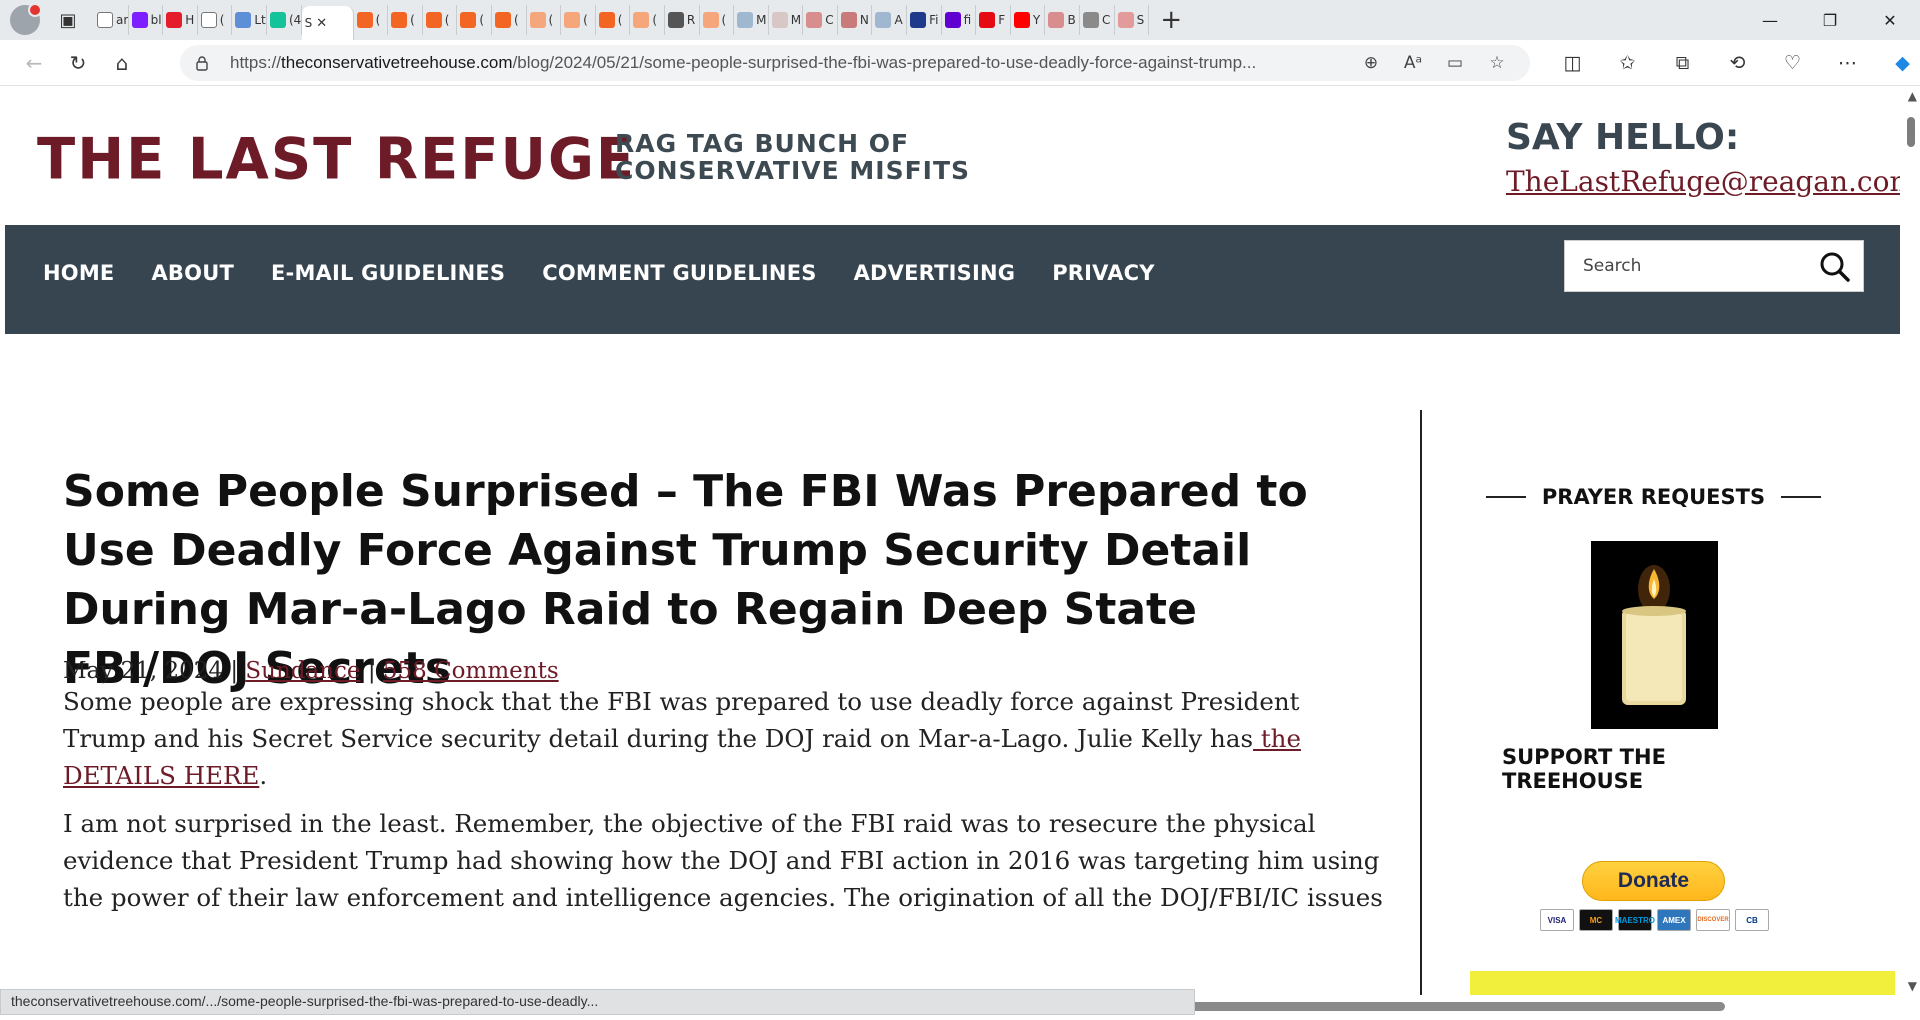  Describe the element at coordinates (1752, 920) in the screenshot. I see `cb-card-logo: CB` at that location.